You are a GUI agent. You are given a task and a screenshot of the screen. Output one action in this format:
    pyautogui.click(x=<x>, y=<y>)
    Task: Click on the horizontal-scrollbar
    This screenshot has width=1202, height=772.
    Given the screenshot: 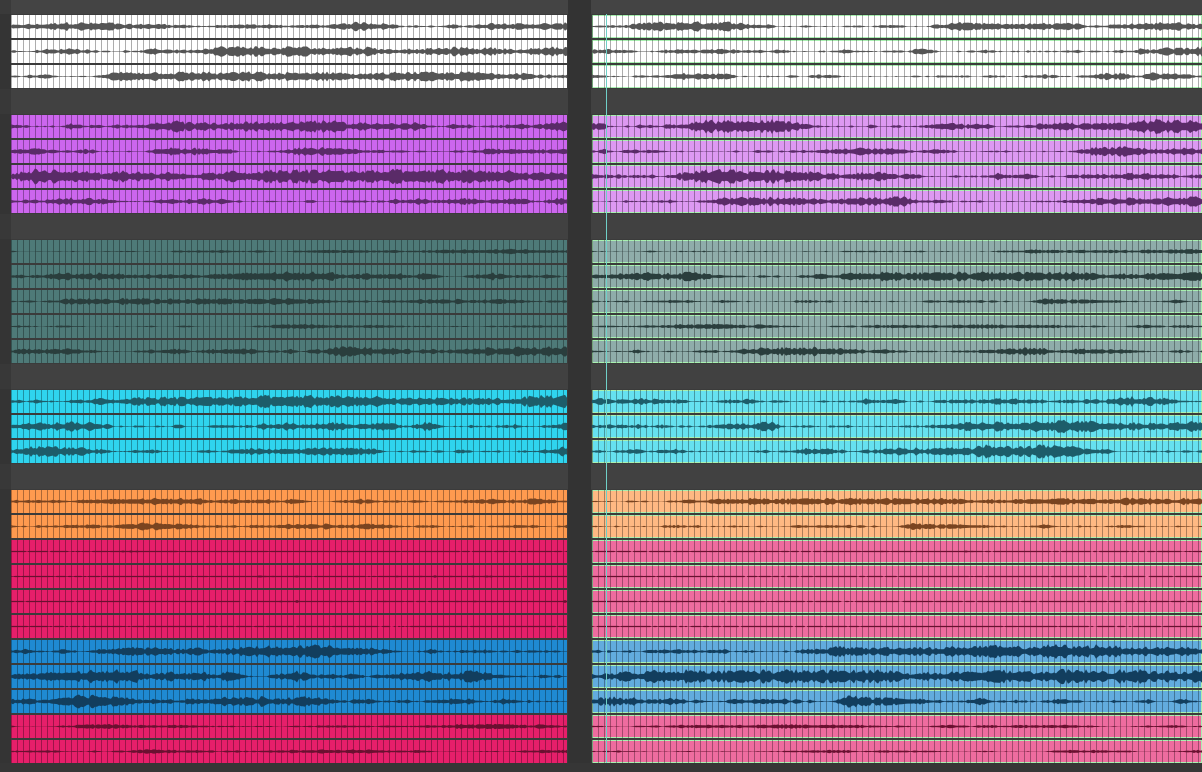 What is the action you would take?
    pyautogui.click(x=601, y=767)
    